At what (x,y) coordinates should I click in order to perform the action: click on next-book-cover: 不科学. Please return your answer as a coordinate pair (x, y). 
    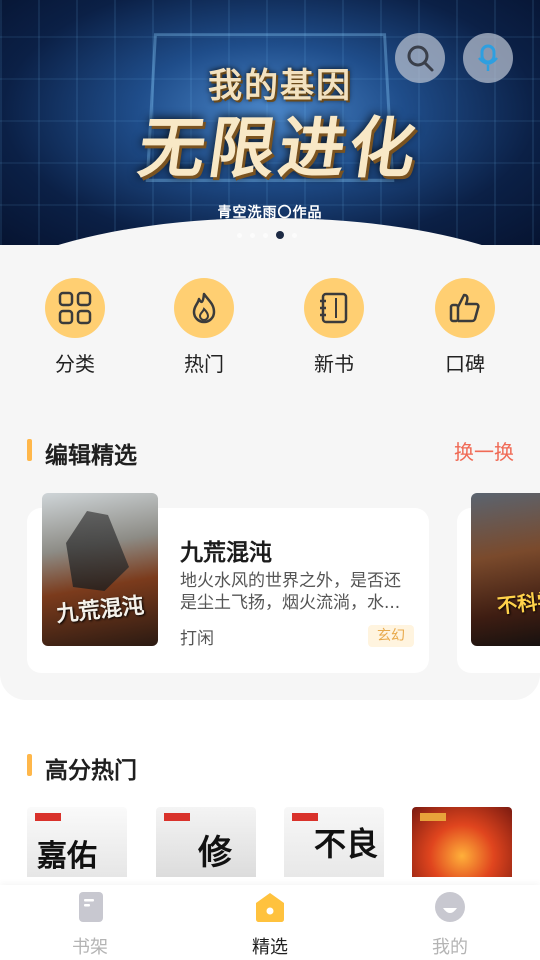
    Looking at the image, I should click on (505, 569).